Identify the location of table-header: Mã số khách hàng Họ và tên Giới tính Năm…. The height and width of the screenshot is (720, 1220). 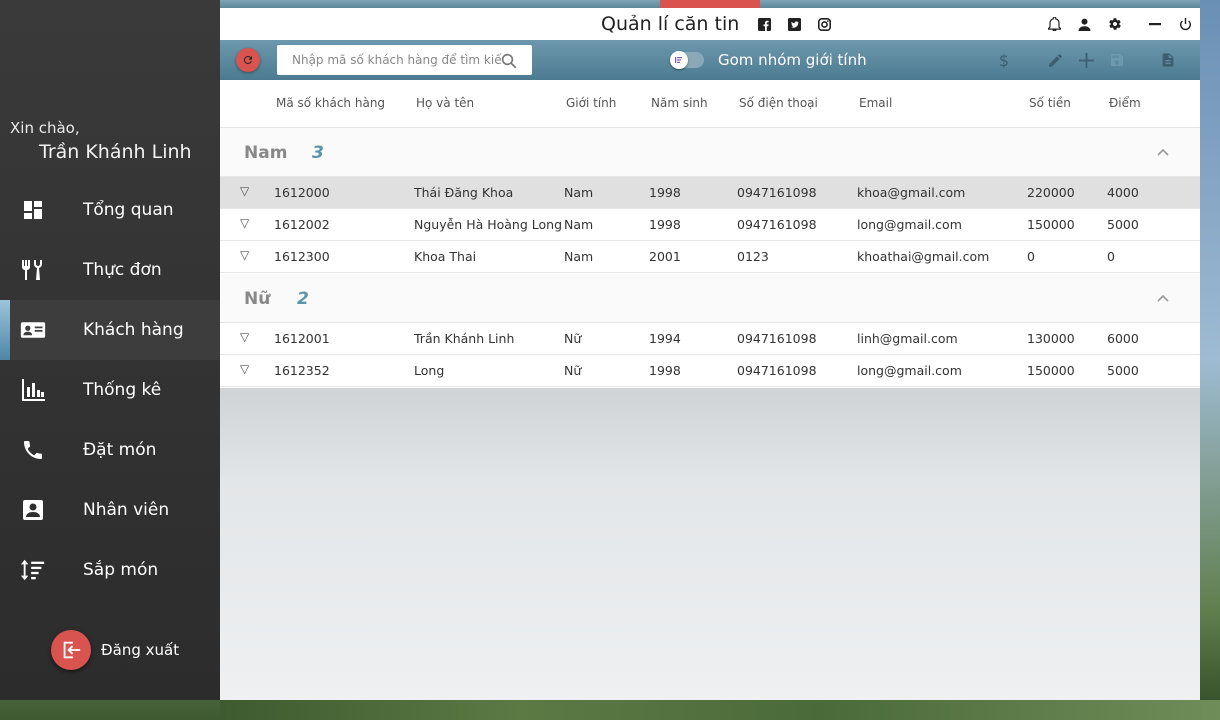
(710, 104).